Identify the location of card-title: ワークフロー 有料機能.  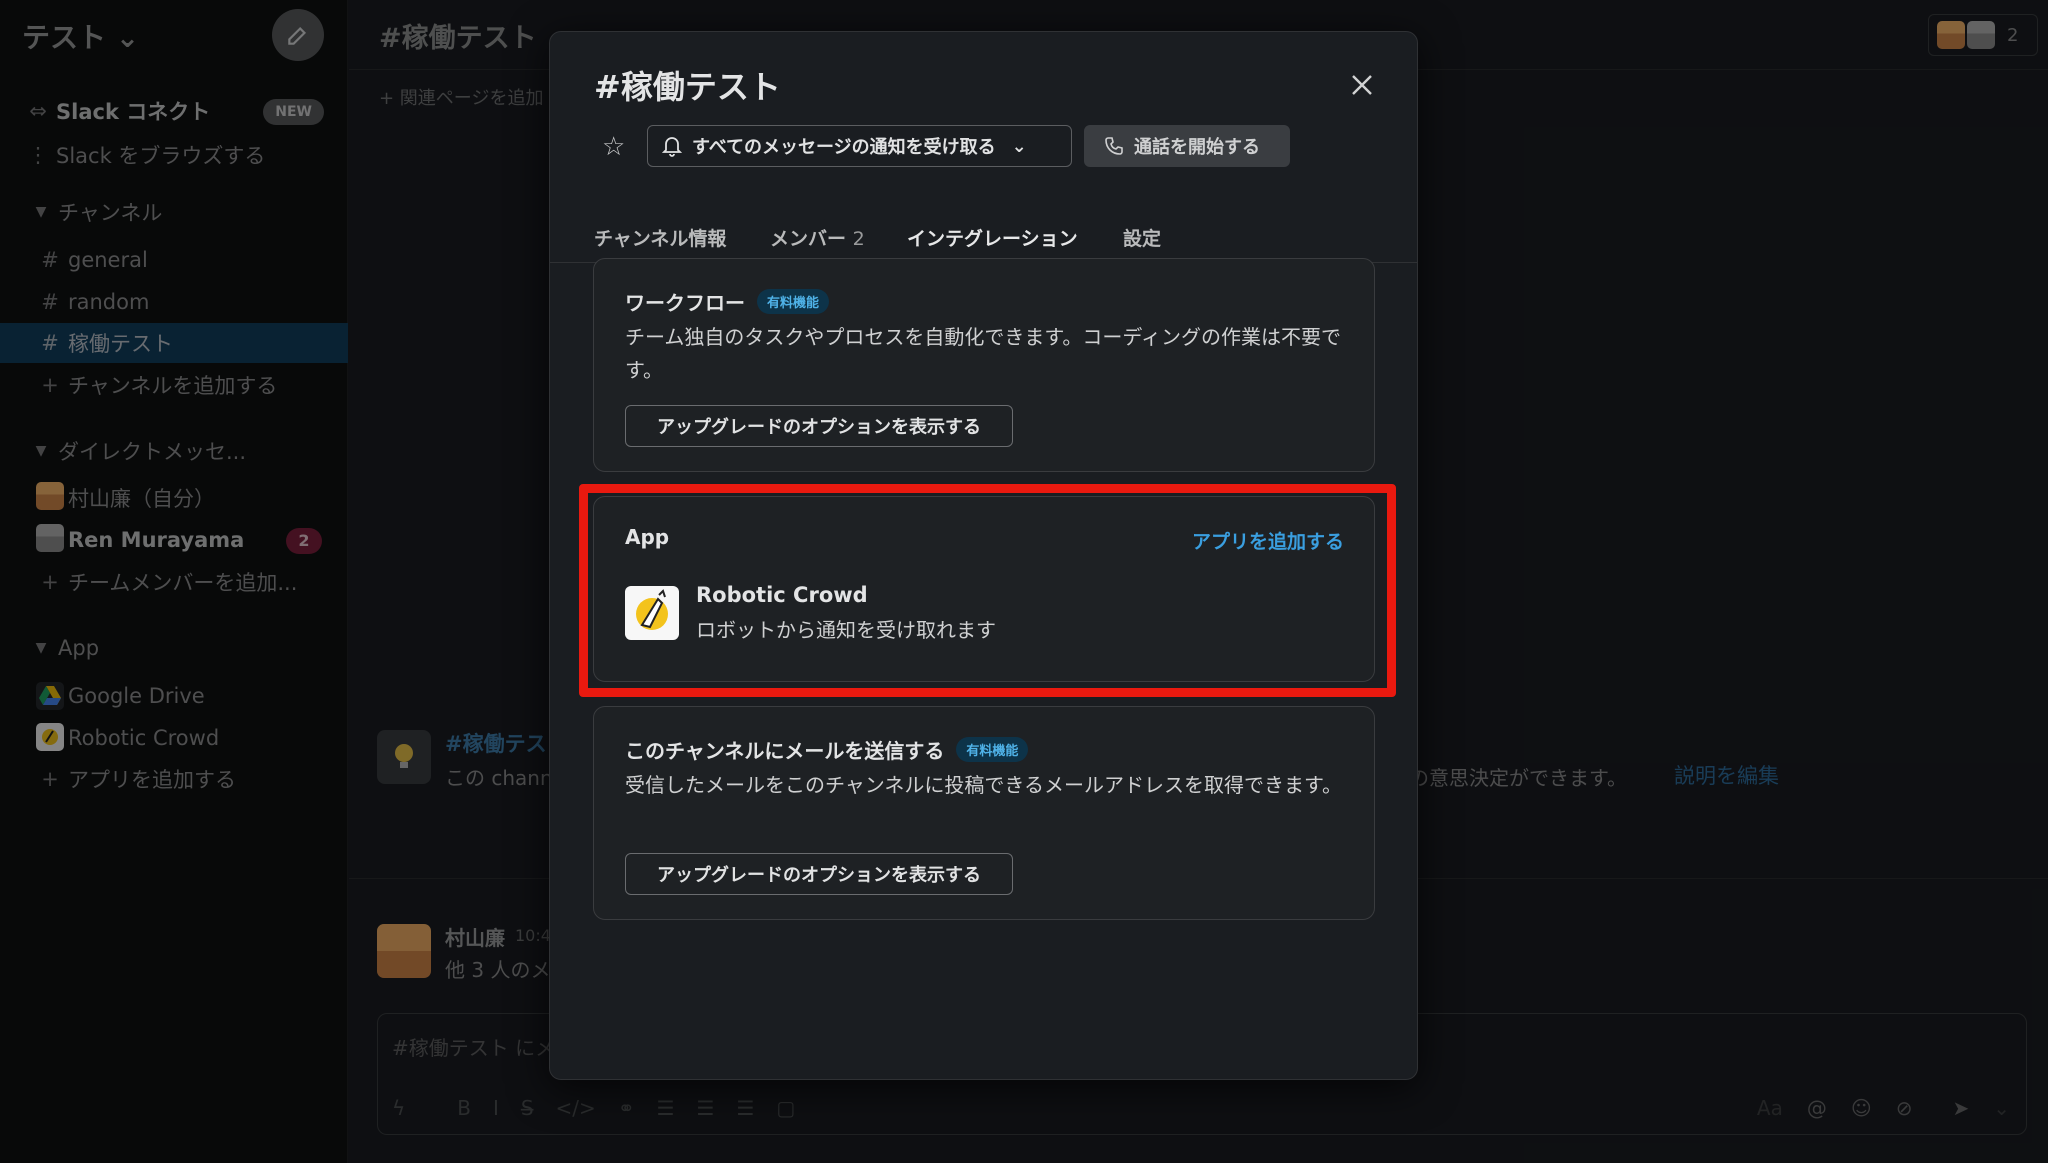
(727, 301).